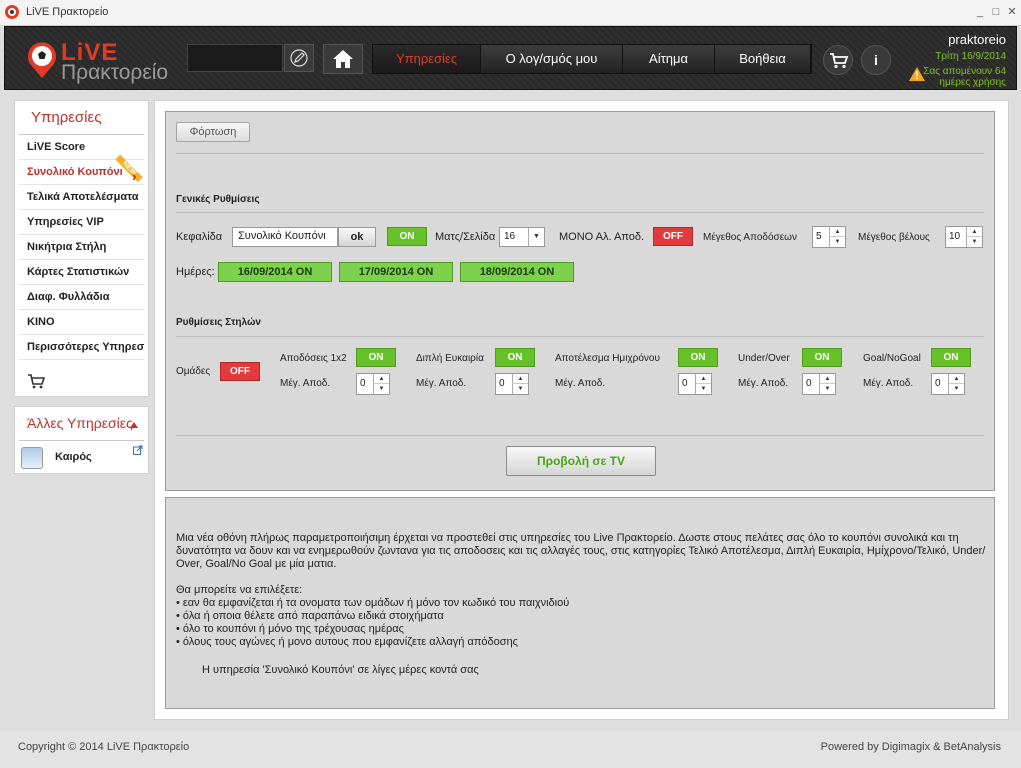 This screenshot has height=768, width=1021. Describe the element at coordinates (1012, 12) in the screenshot. I see `close-button: ✕` at that location.